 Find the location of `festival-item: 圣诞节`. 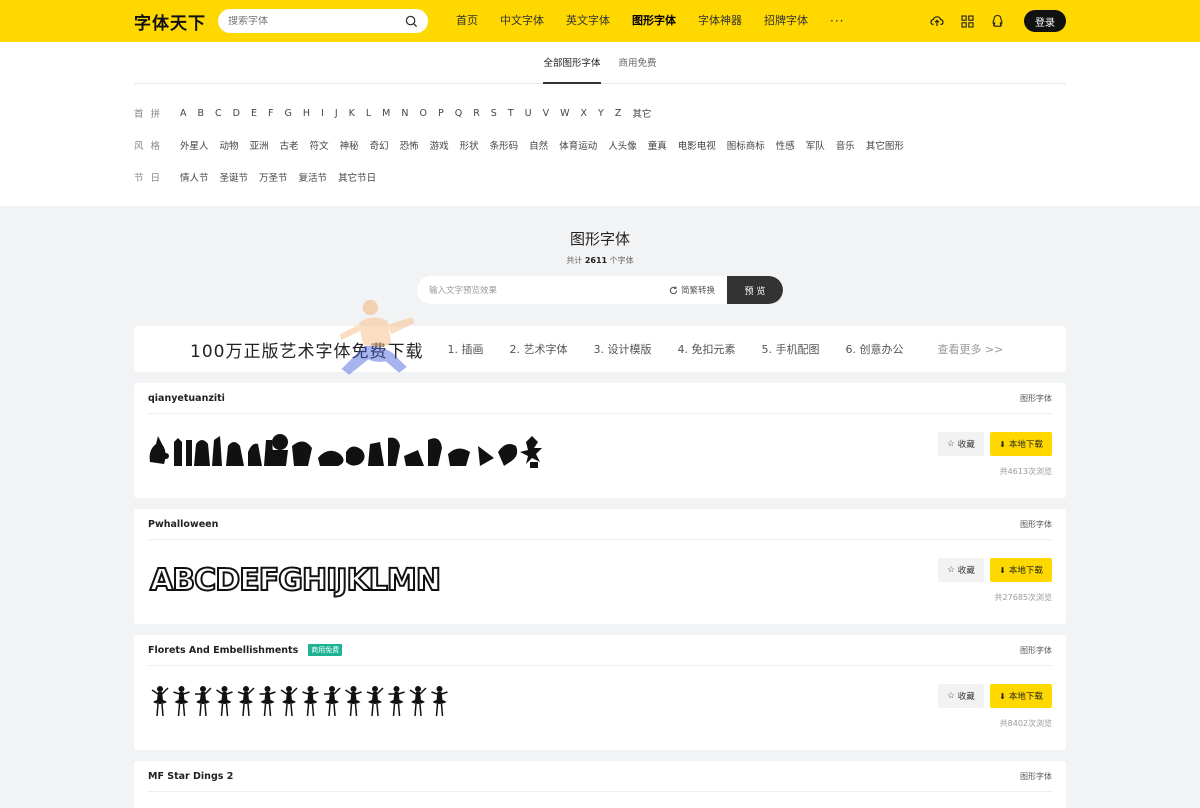

festival-item: 圣诞节 is located at coordinates (234, 177).